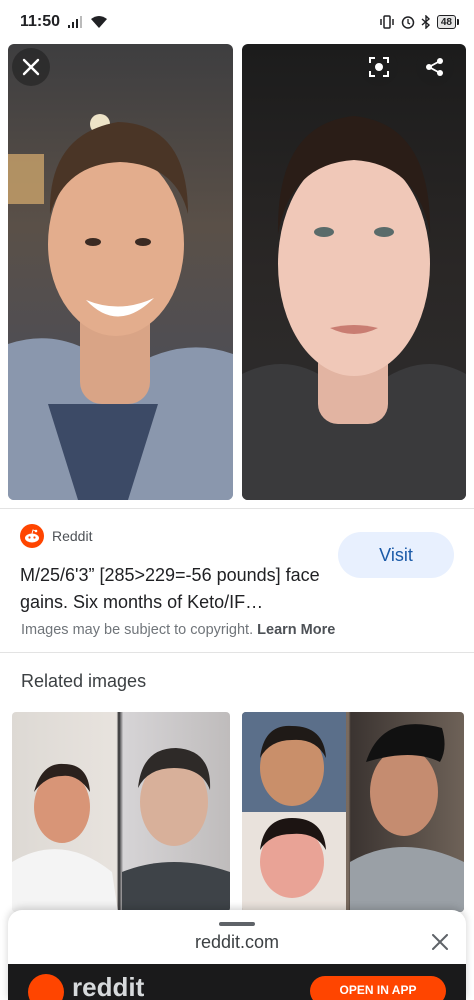 Image resolution: width=474 pixels, height=1000 pixels. I want to click on preview-reddit-logo-icon, so click(46, 987).